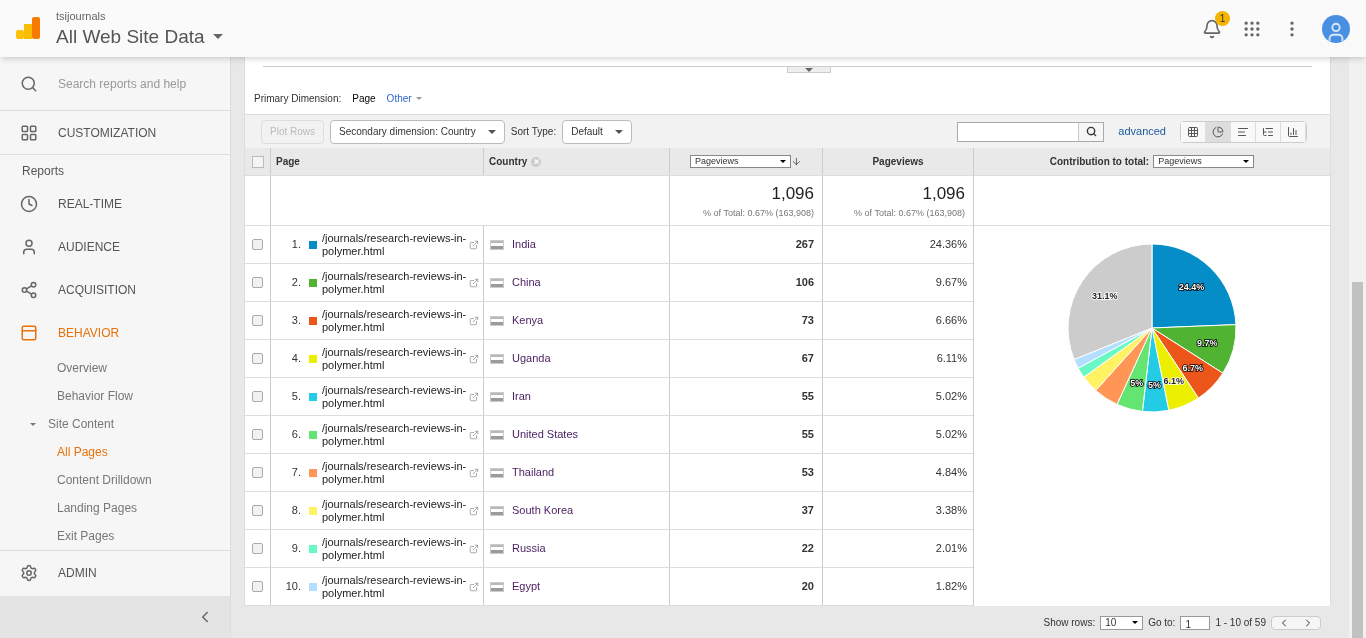 The image size is (1366, 638). I want to click on country-name: United States, so click(545, 434).